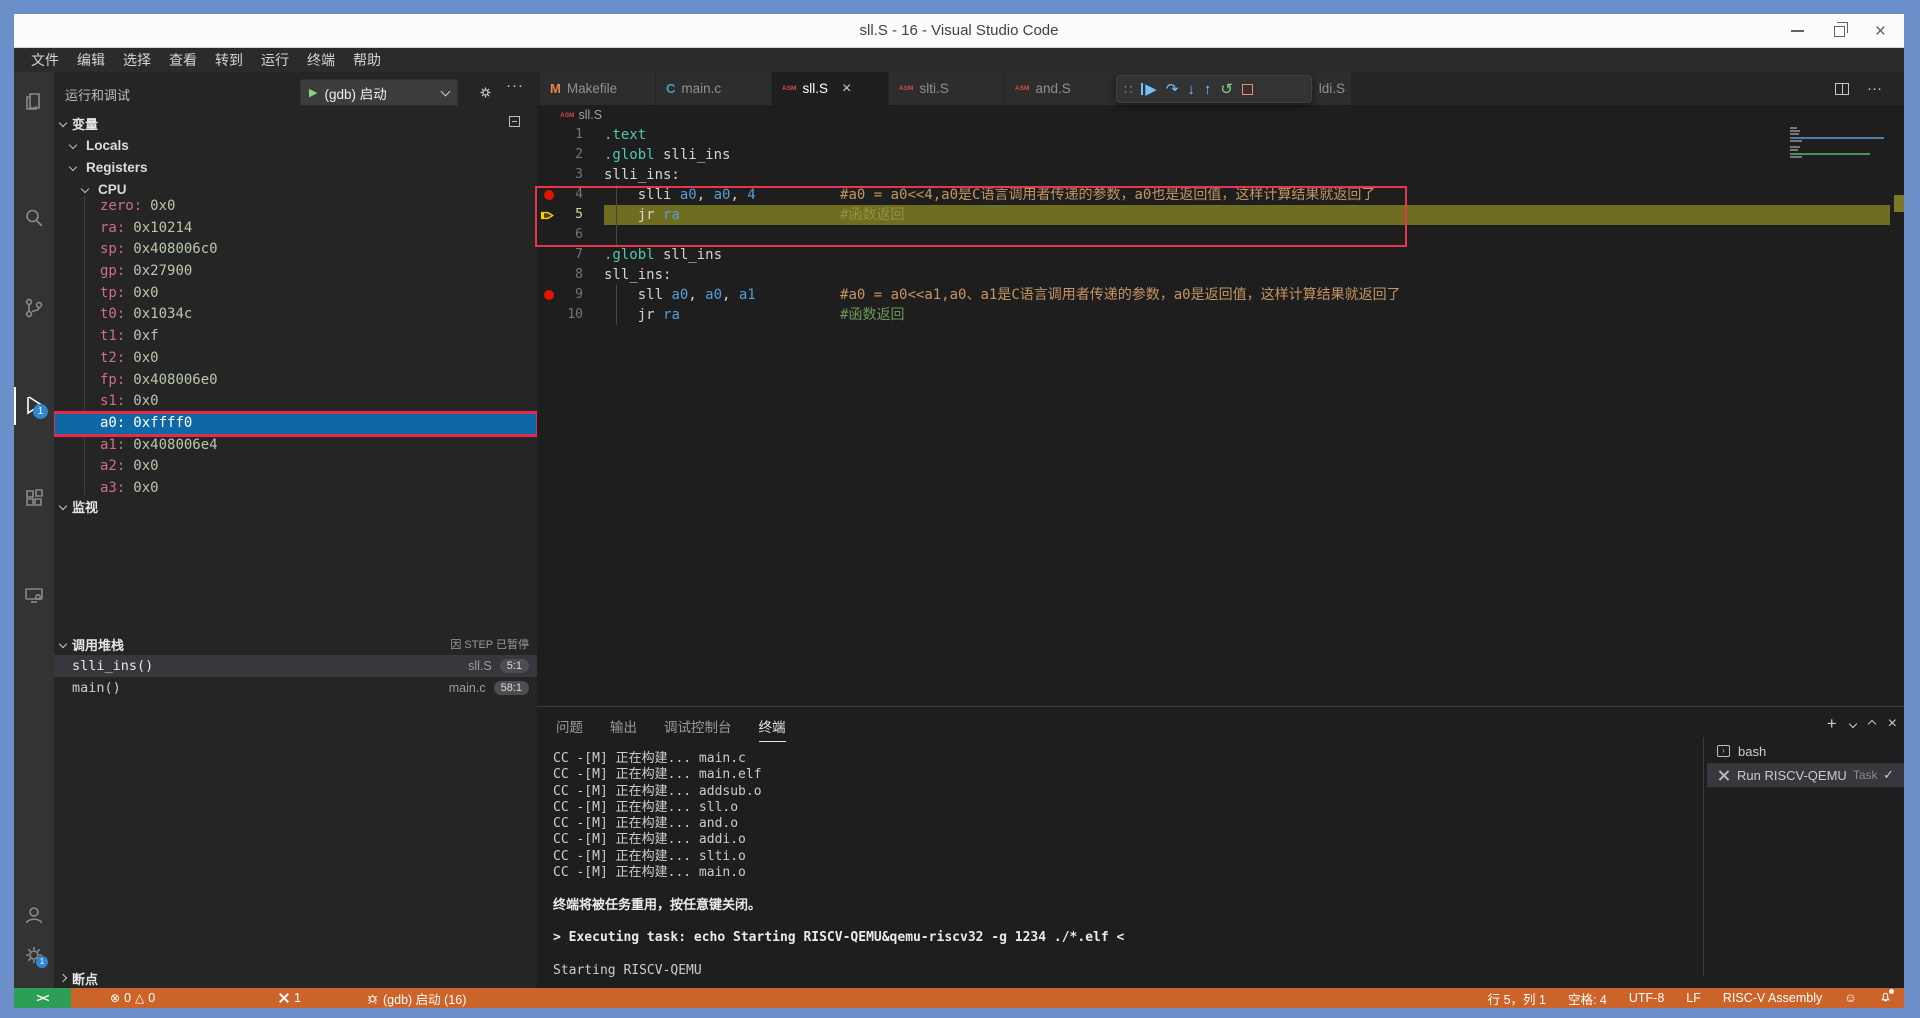 Image resolution: width=1920 pixels, height=1018 pixels. Describe the element at coordinates (514, 121) in the screenshot. I see `collapse-all-icon` at that location.